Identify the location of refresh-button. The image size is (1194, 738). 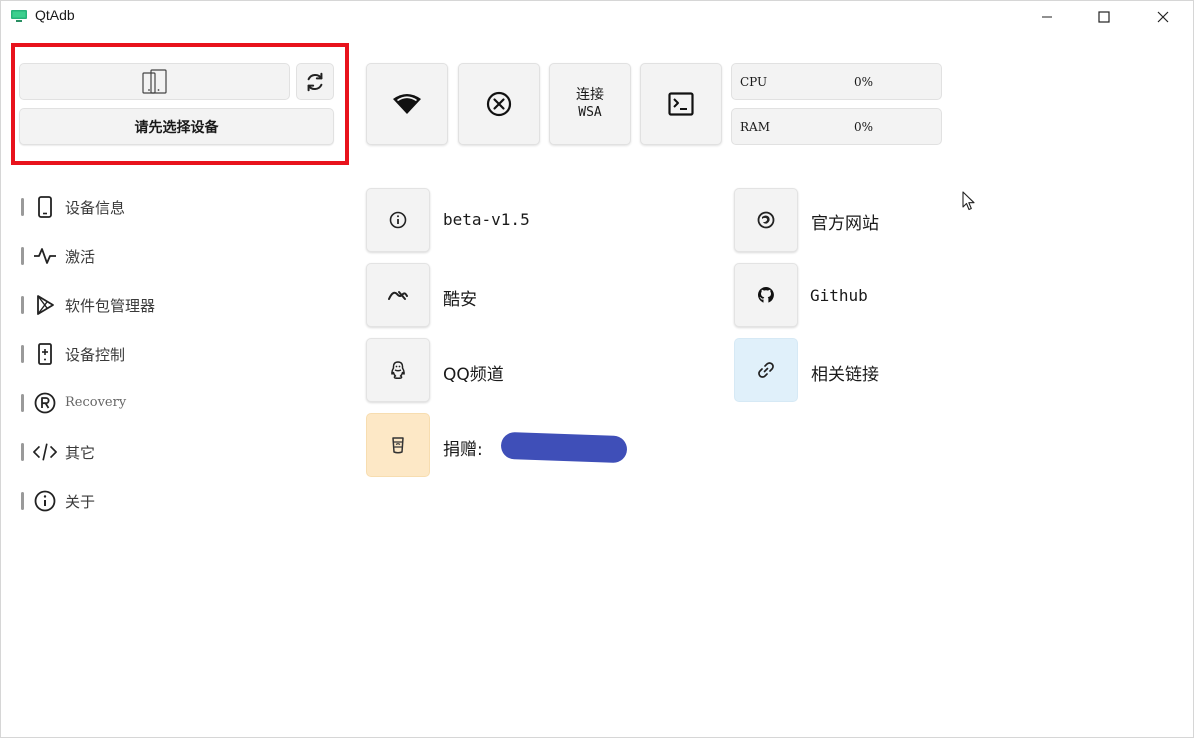
(315, 81).